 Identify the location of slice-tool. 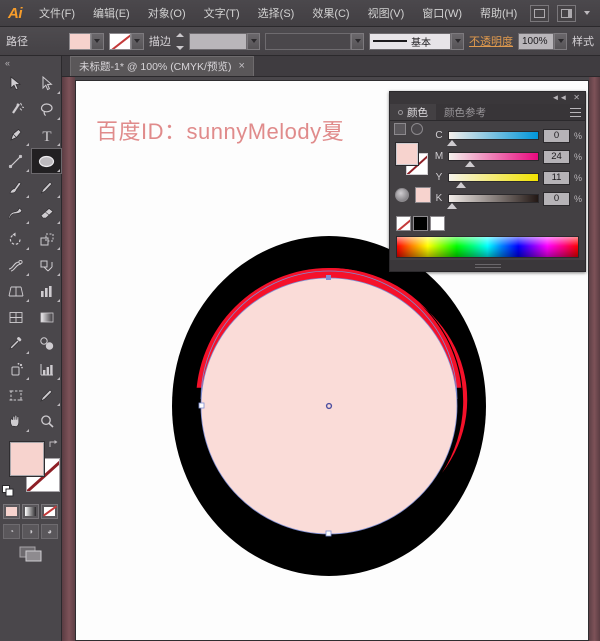
(46, 395).